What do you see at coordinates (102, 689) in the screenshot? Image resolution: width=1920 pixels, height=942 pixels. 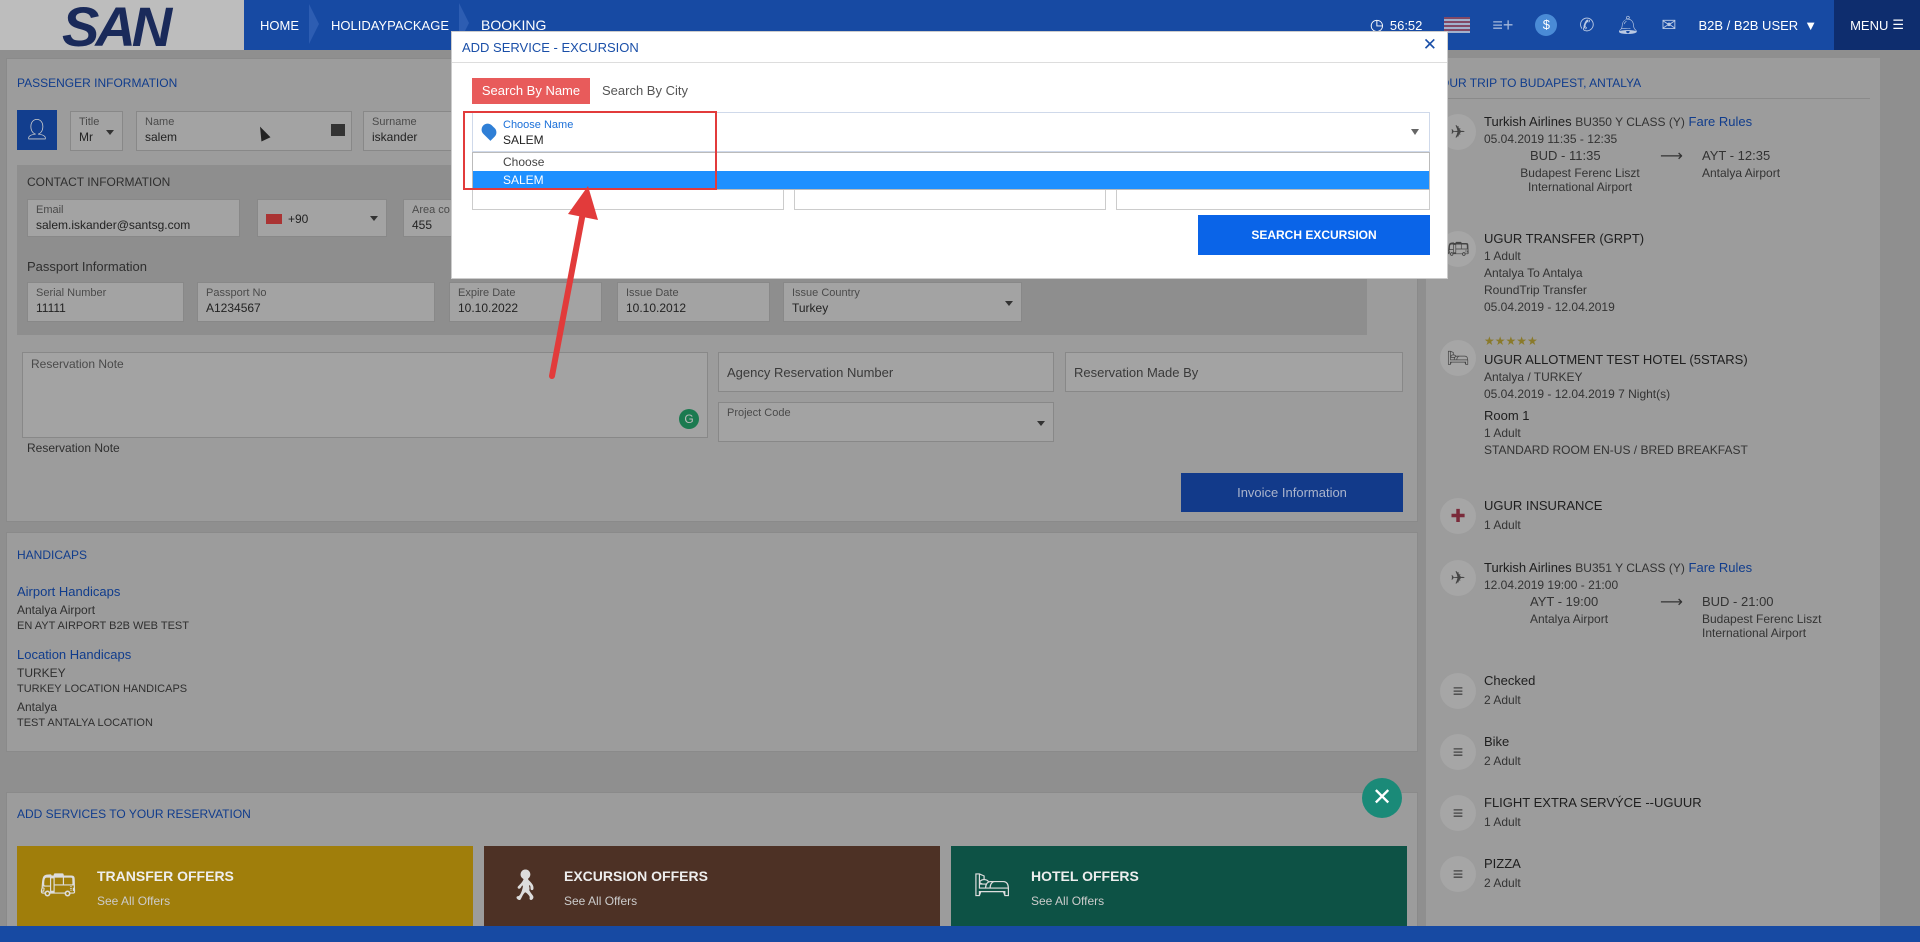 I see `location1-detail: TURKEY LOCATION HANDICAPS` at bounding box center [102, 689].